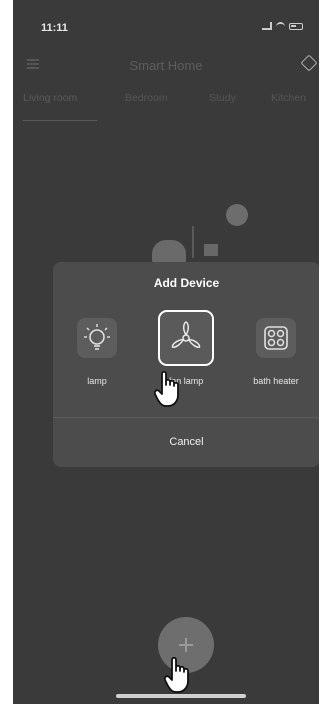  I want to click on heater-icon, so click(276, 338).